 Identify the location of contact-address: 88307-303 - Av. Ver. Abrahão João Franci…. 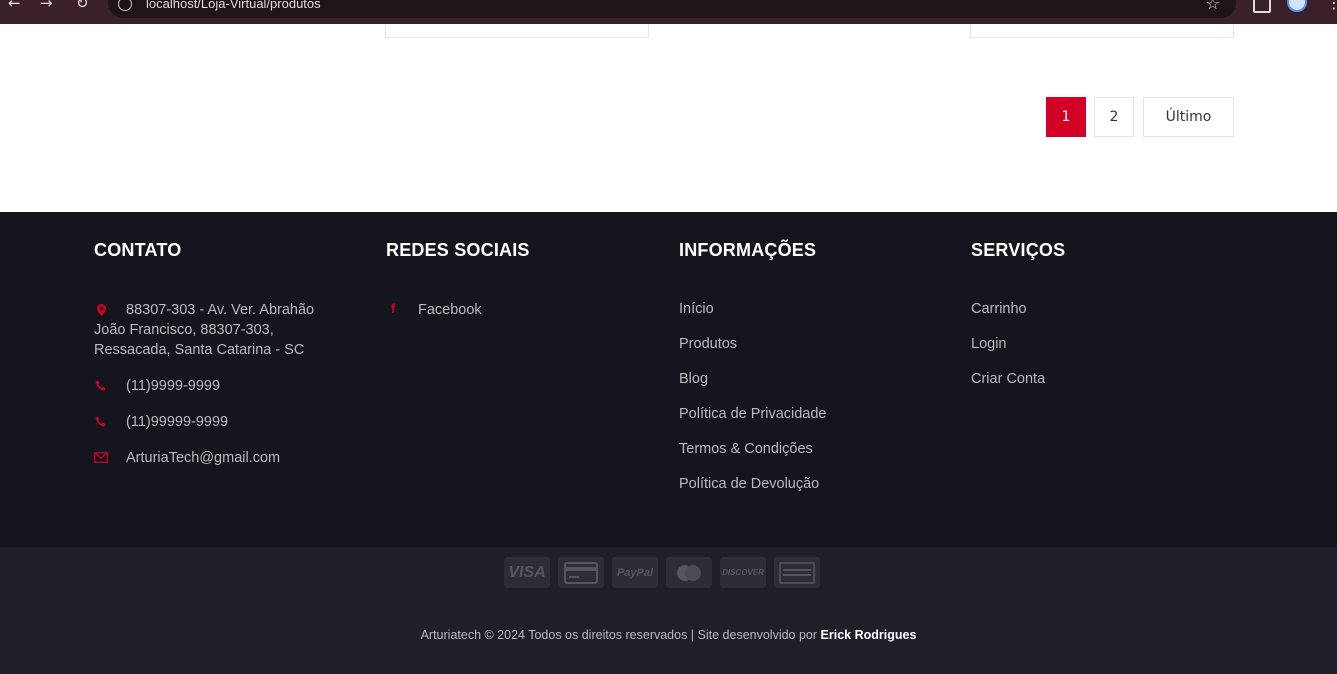
(214, 329).